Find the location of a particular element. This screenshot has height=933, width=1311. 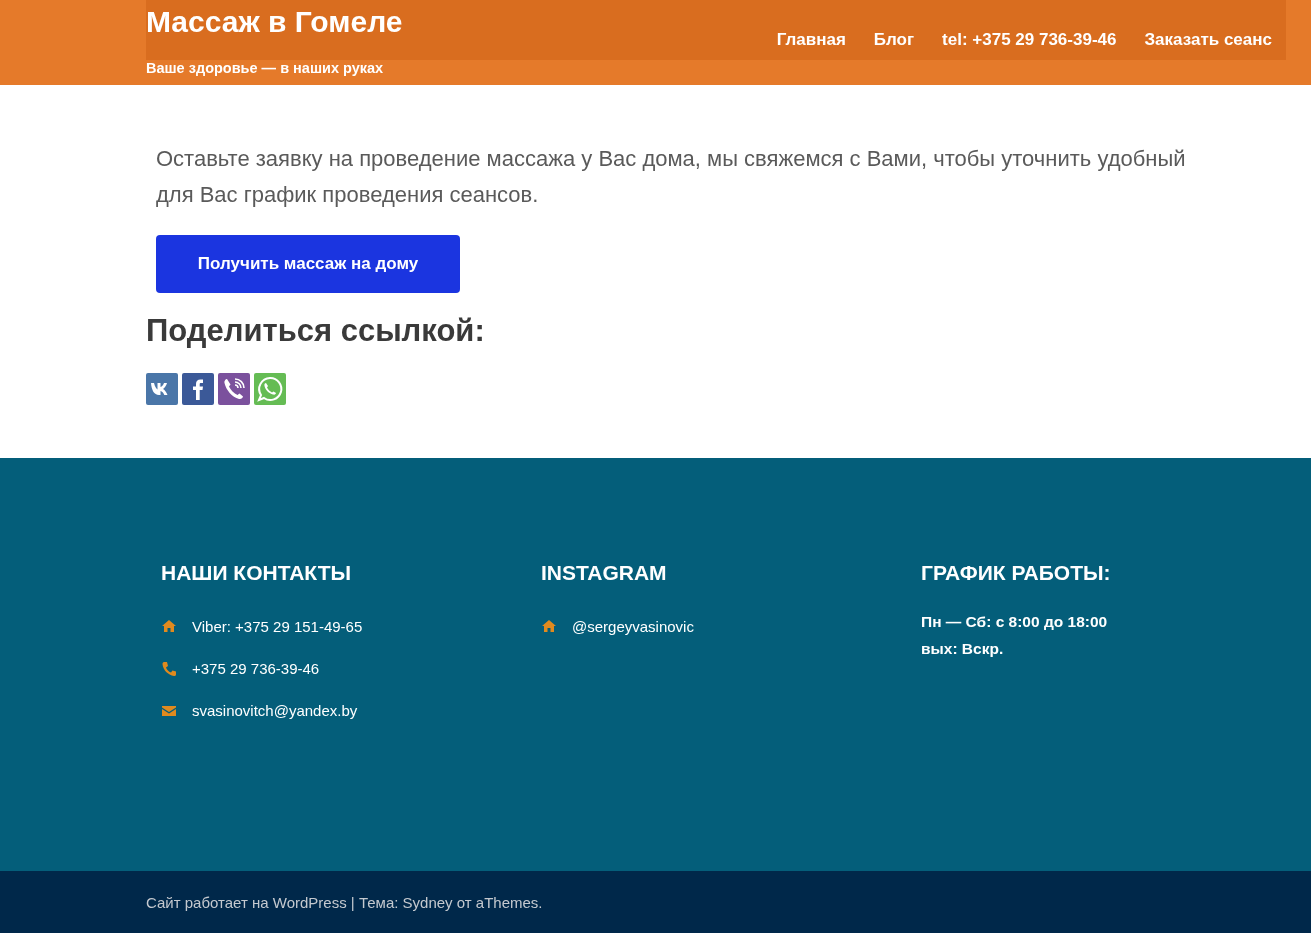

contact-text: Viber: +375 29 151-49-65 is located at coordinates (277, 627).